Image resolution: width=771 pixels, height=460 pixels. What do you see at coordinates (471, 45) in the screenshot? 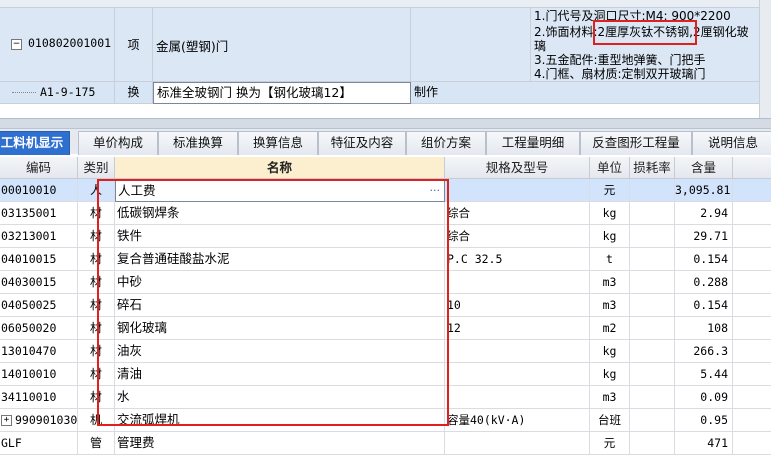
I see `row-main-blank-cell` at bounding box center [471, 45].